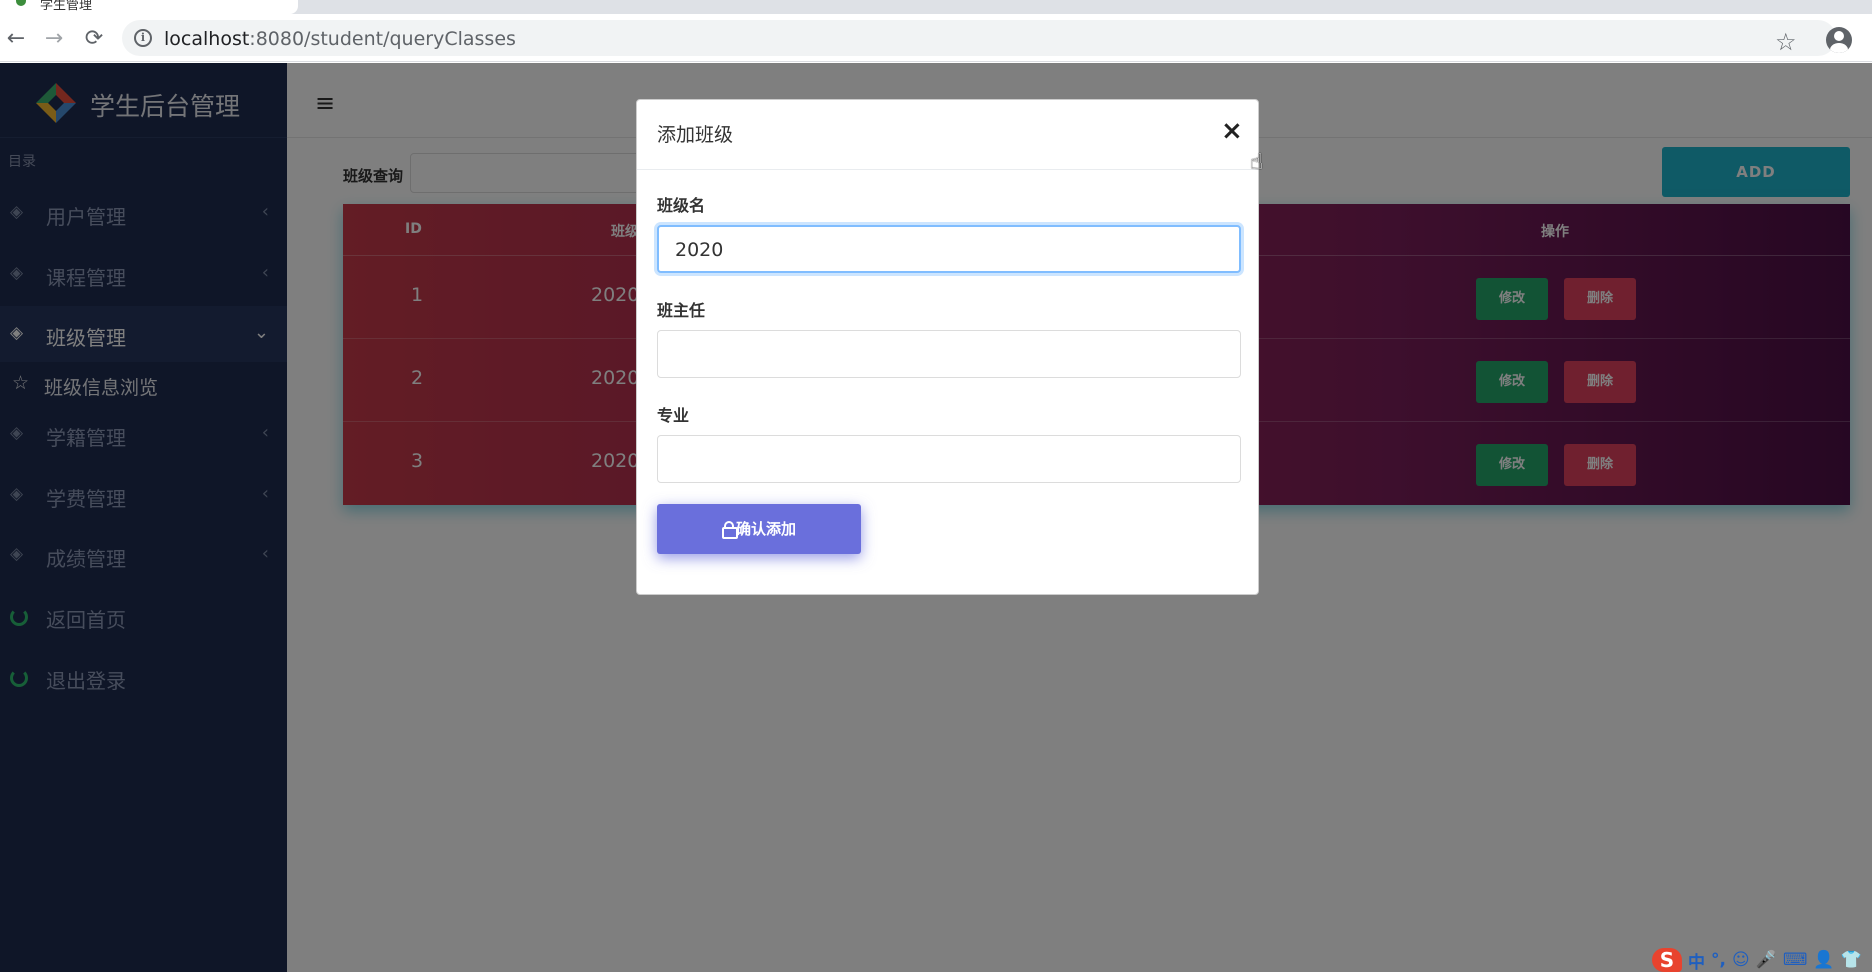 The width and height of the screenshot is (1872, 972). I want to click on modal-title: 添加班级, so click(695, 135).